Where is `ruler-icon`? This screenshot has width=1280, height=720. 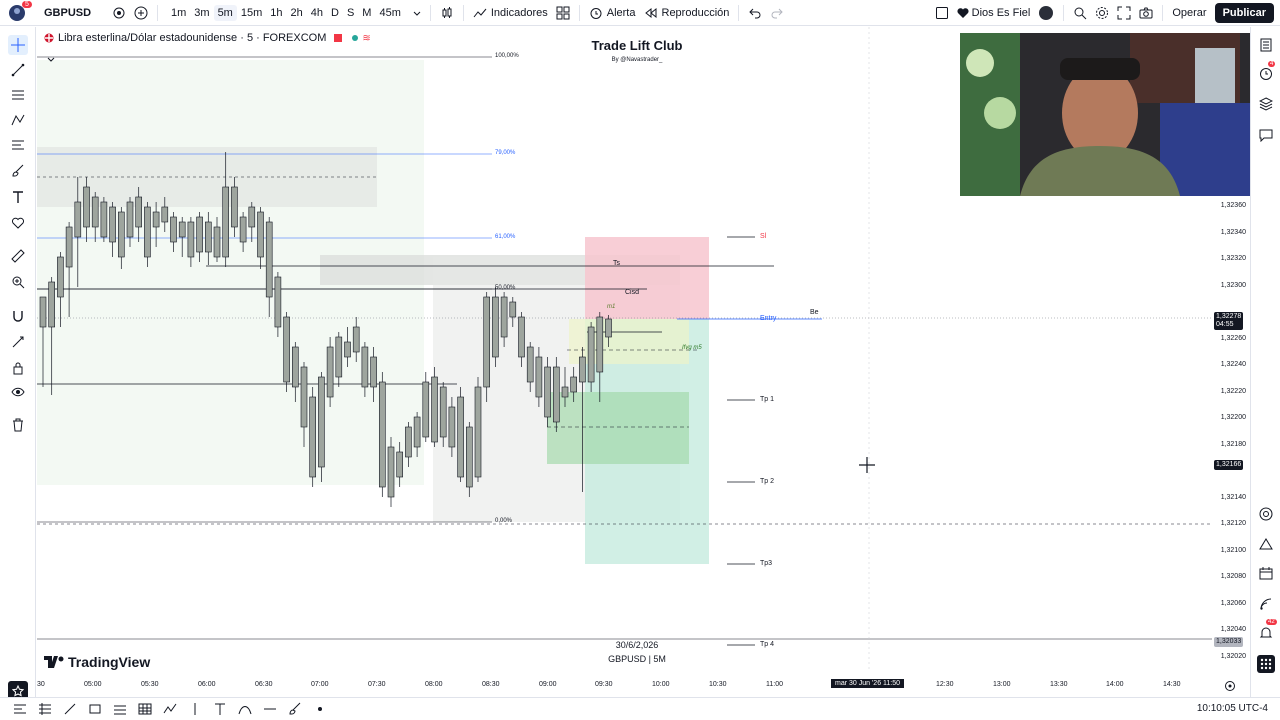
ruler-icon is located at coordinates (18, 256).